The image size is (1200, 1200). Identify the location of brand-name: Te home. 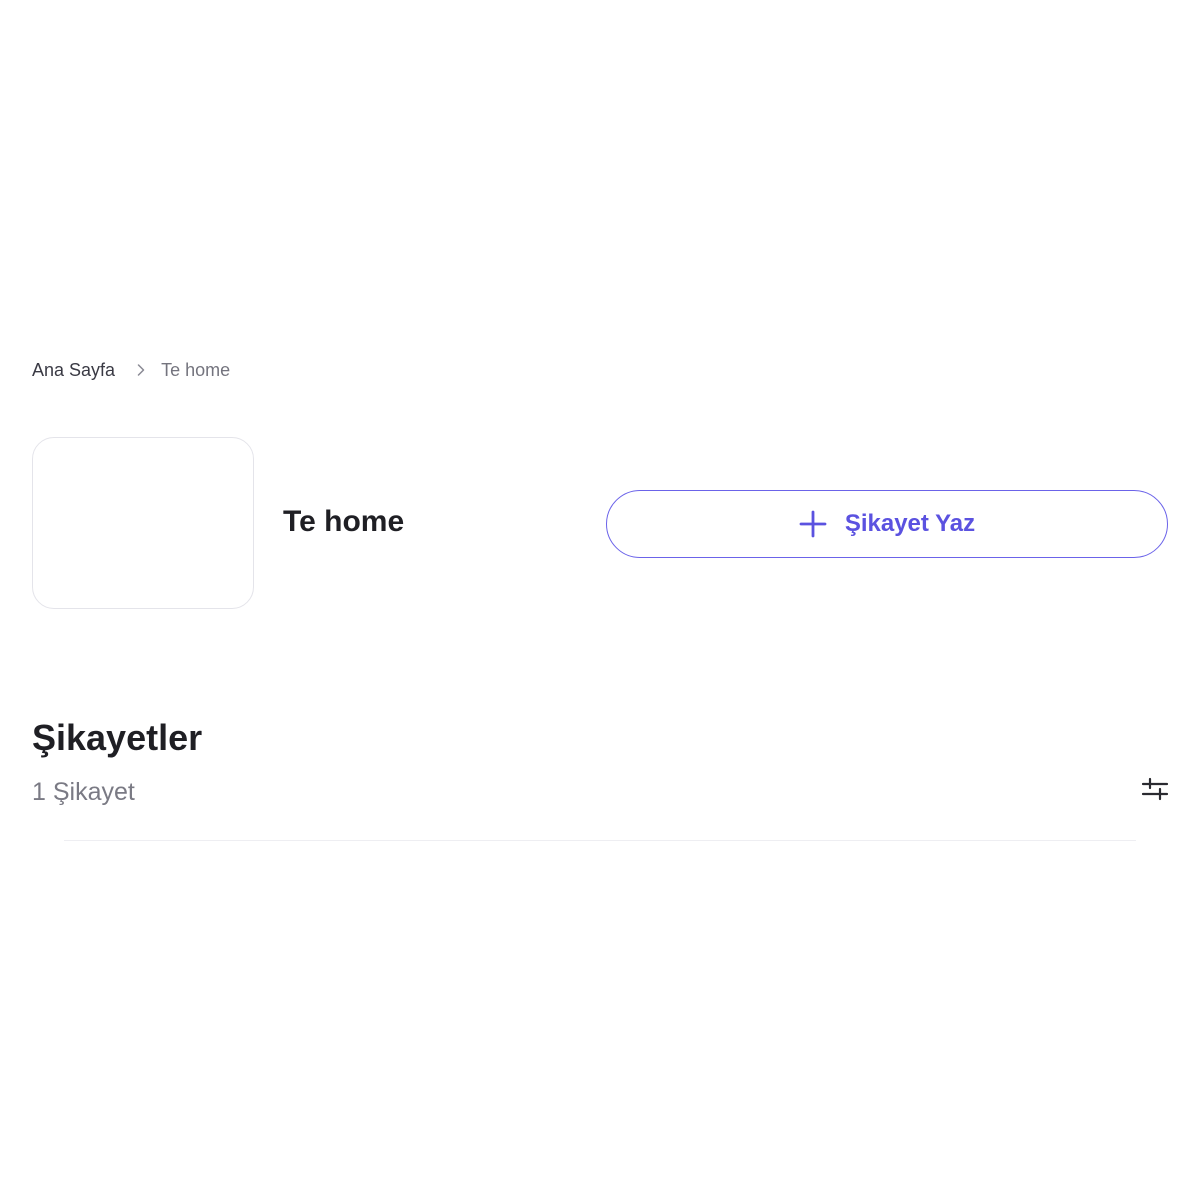
(344, 521).